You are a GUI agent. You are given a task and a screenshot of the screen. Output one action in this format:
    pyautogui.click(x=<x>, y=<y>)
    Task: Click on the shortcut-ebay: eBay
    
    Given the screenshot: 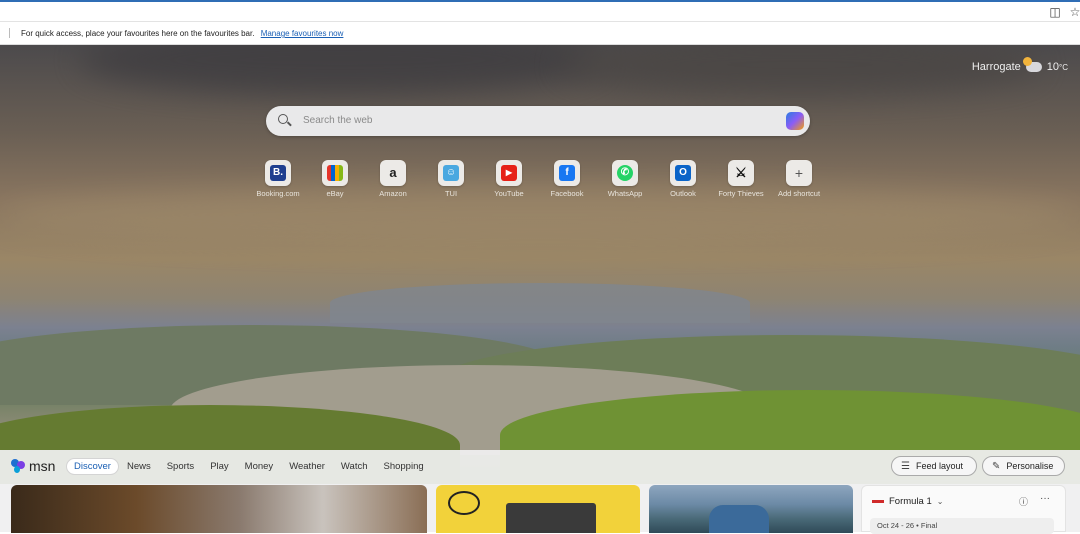 What is the action you would take?
    pyautogui.click(x=335, y=179)
    